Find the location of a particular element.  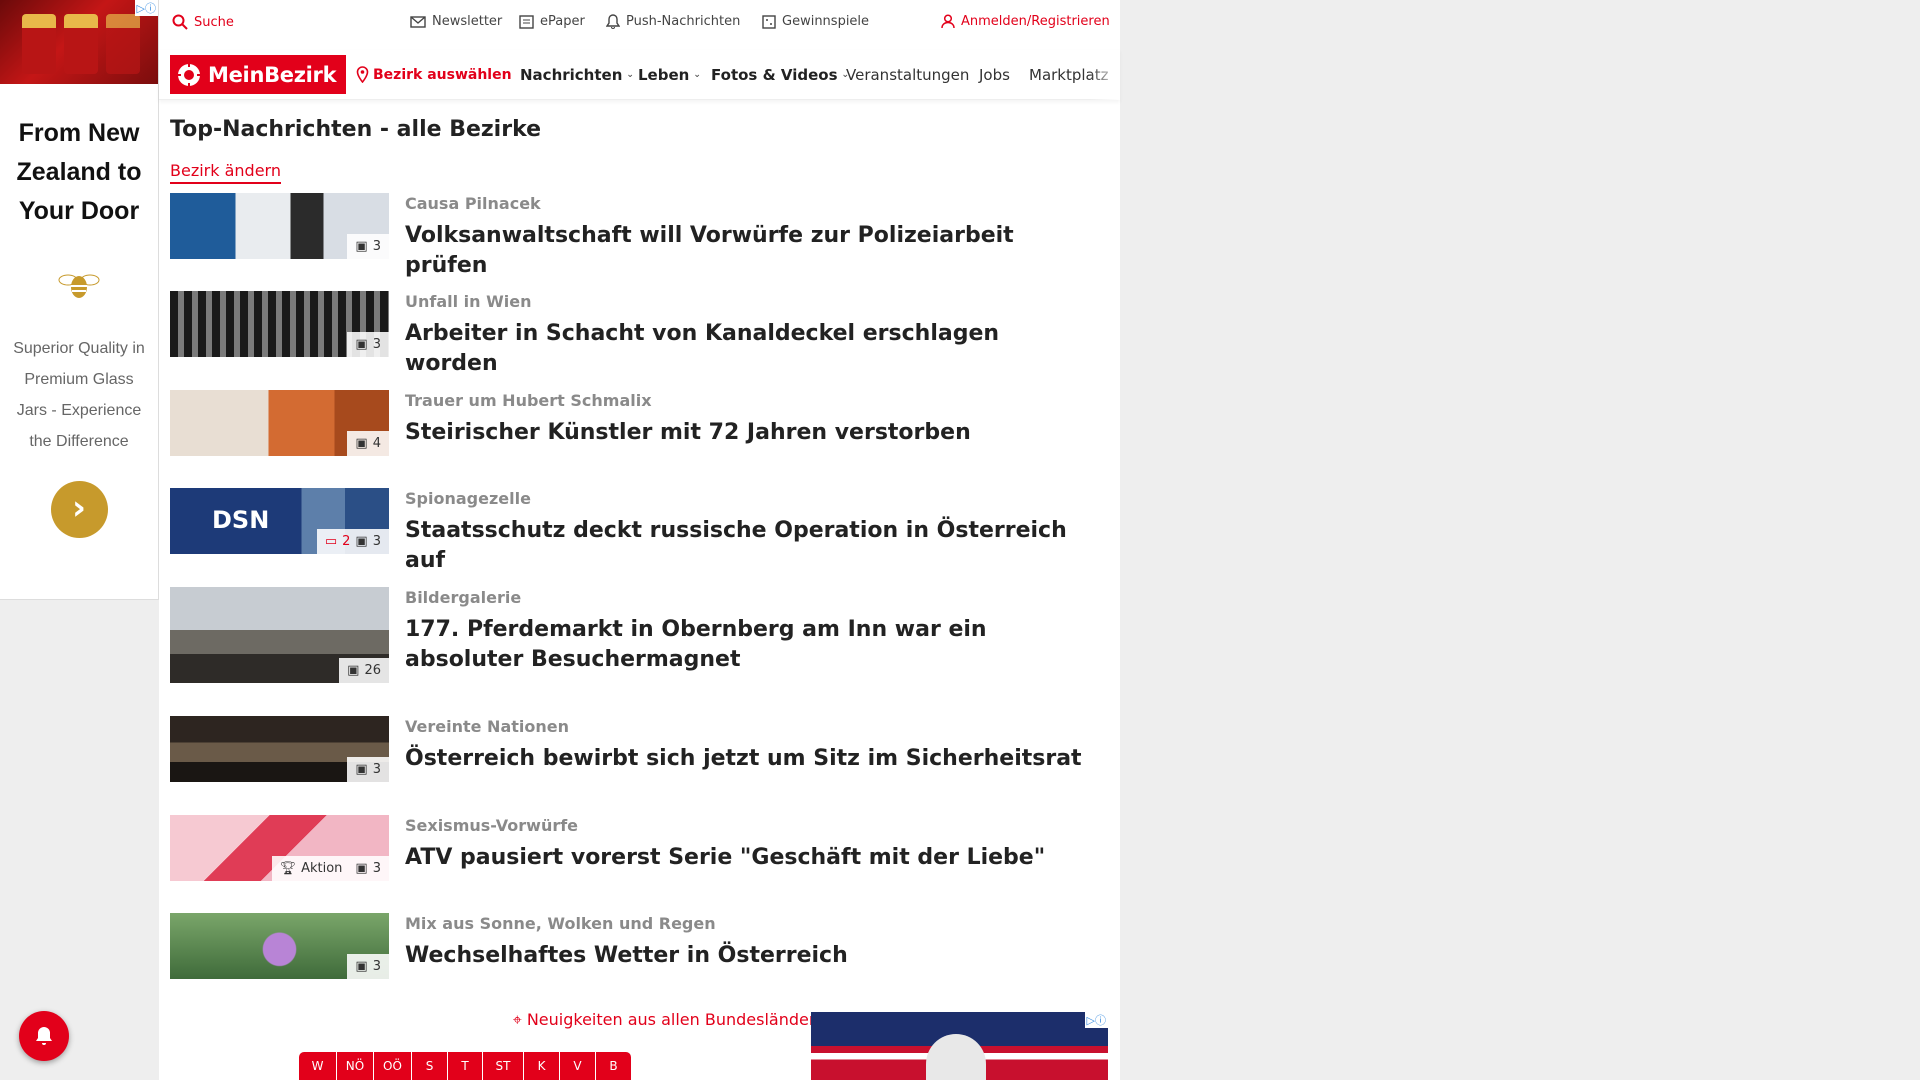

meinbezirk-logo: MeinBezirk is located at coordinates (258, 74).